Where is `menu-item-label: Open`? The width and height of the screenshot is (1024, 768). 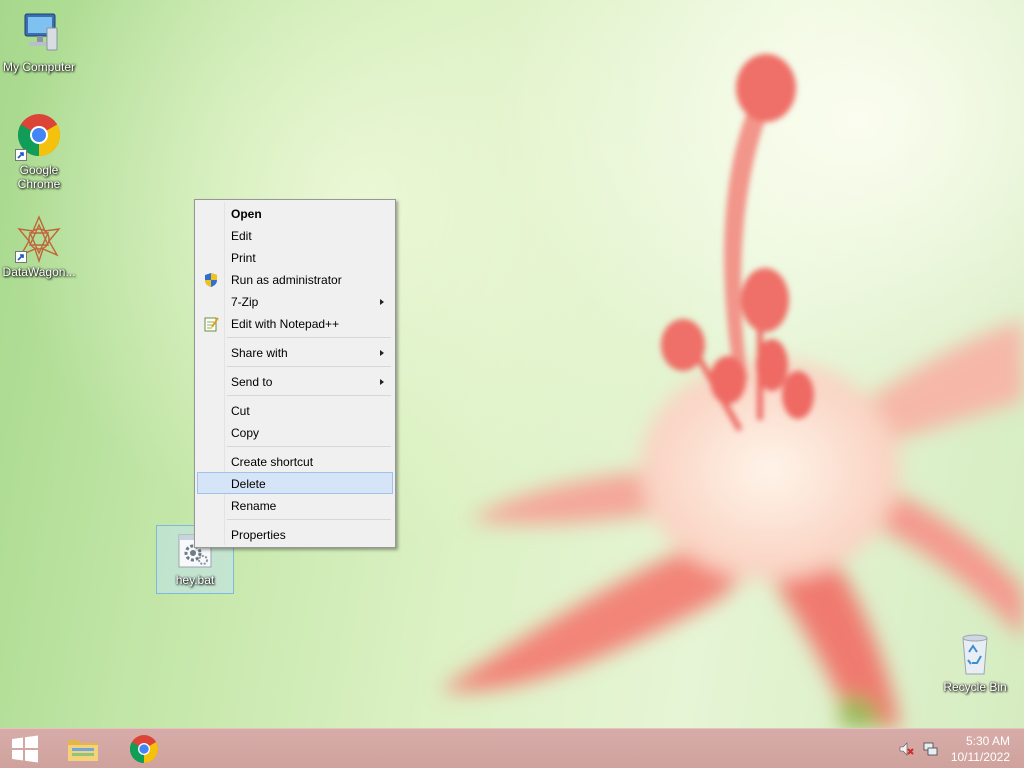 menu-item-label: Open is located at coordinates (246, 214).